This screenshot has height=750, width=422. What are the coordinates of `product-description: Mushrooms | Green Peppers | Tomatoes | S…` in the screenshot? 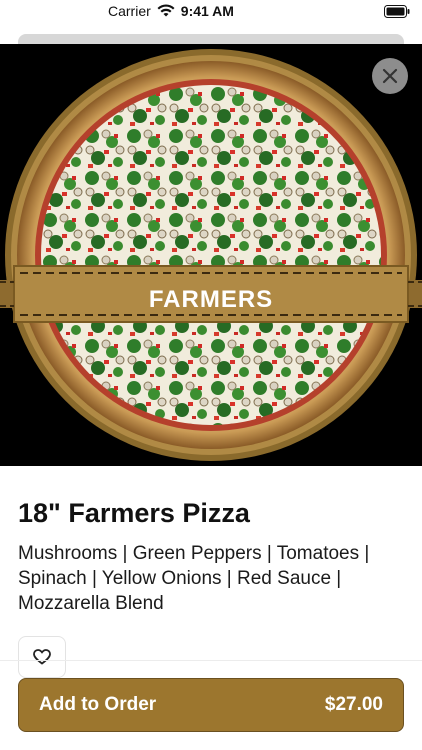 It's located at (194, 578).